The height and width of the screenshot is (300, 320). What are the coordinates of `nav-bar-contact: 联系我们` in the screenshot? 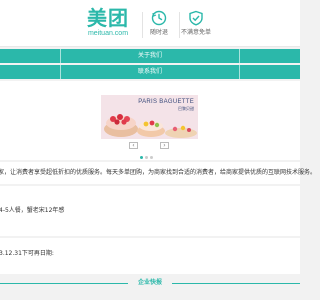 It's located at (150, 72).